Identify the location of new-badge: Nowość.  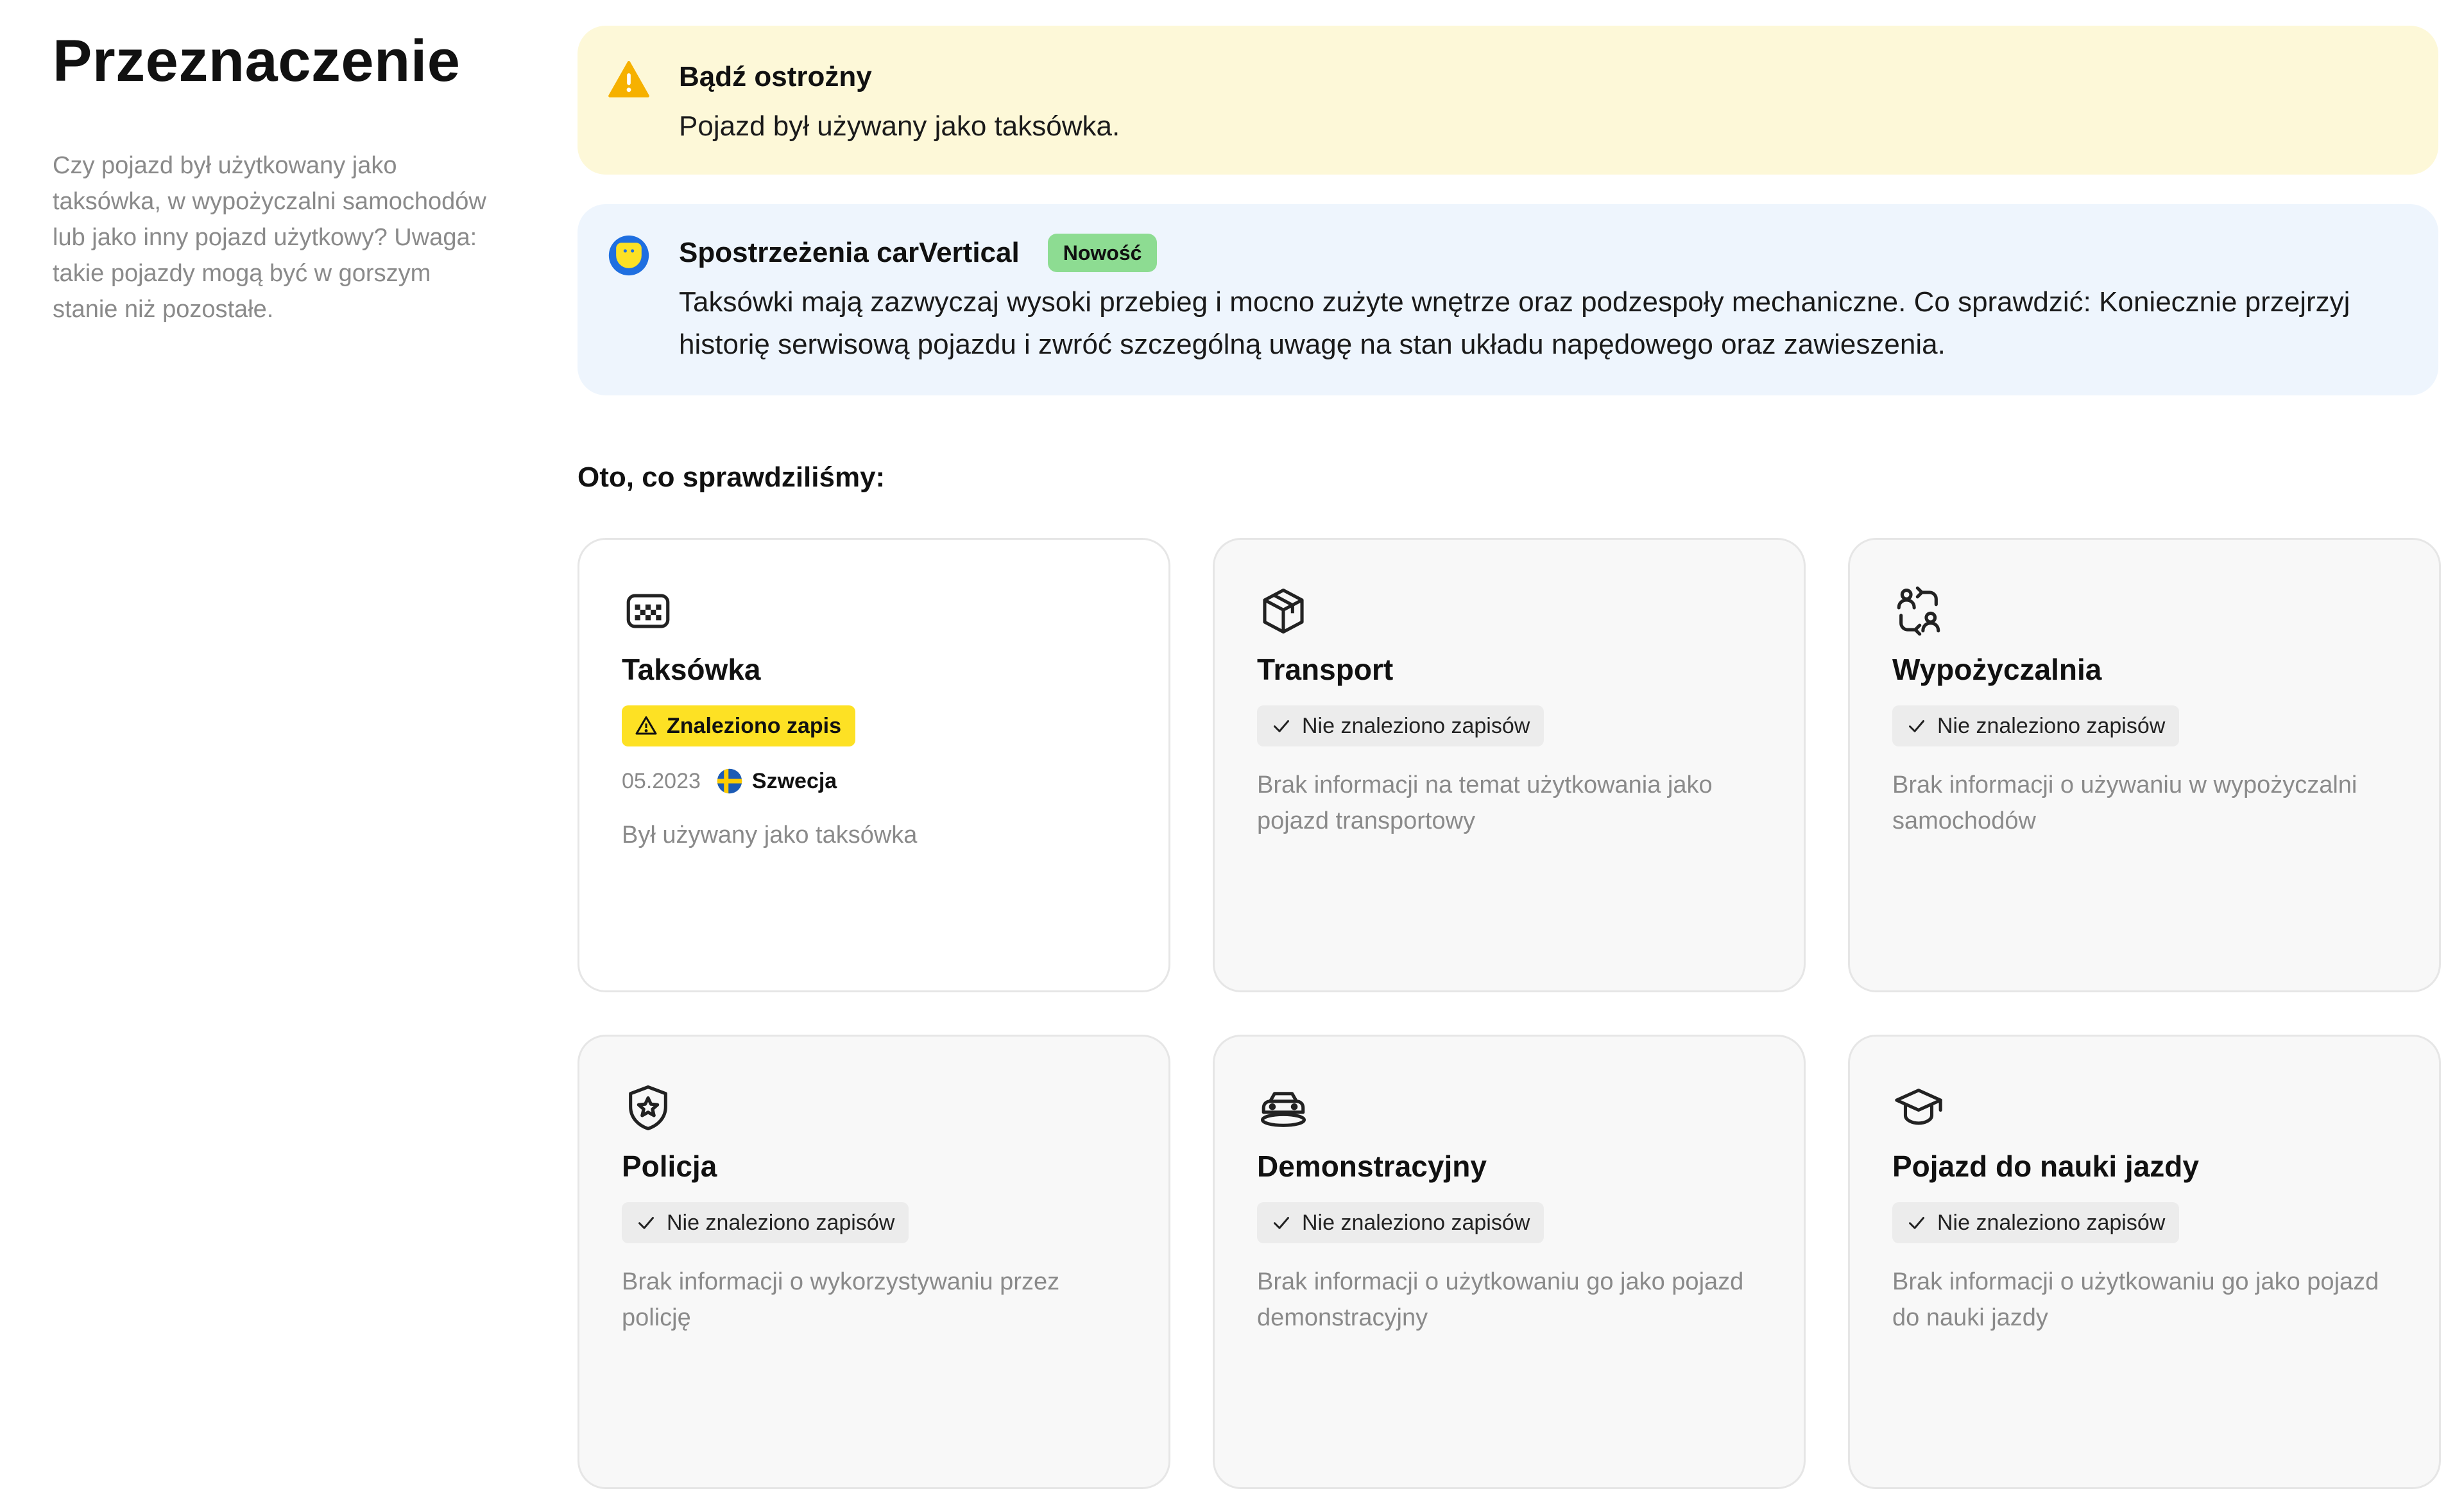
(1103, 253).